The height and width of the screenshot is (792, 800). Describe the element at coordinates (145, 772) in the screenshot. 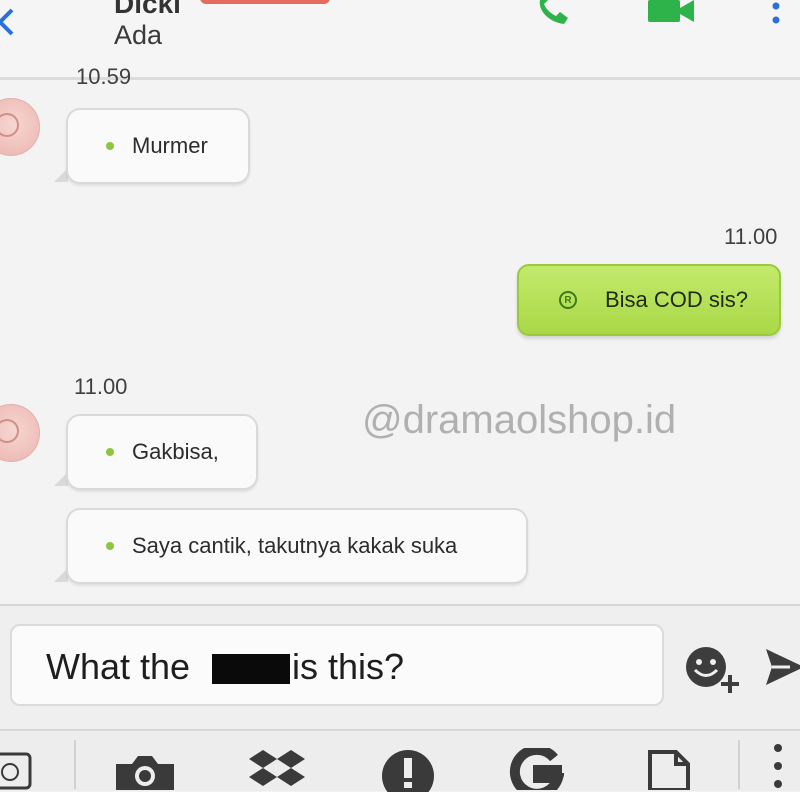

I see `camera-icon` at that location.